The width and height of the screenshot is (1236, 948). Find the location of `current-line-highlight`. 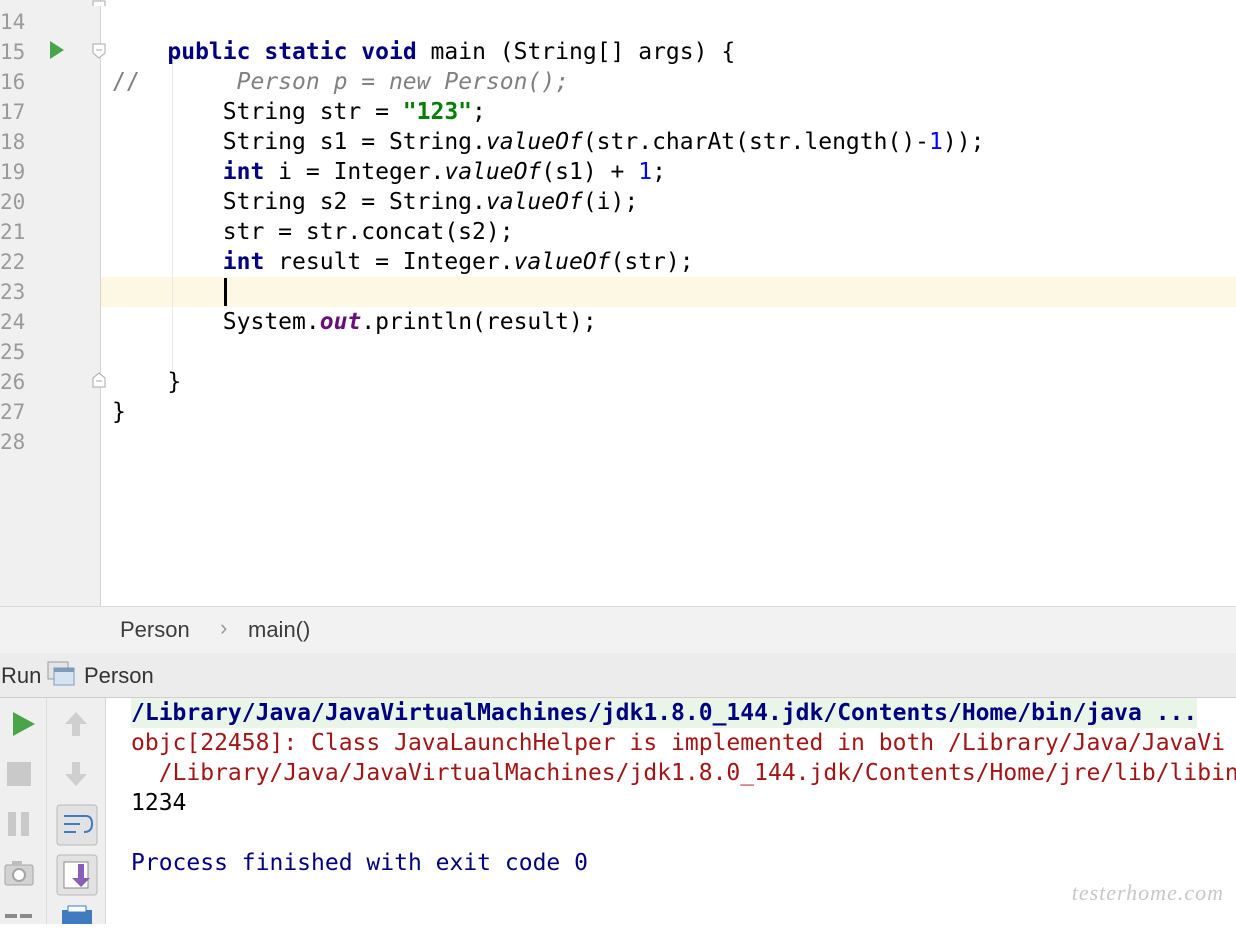

current-line-highlight is located at coordinates (668, 292).